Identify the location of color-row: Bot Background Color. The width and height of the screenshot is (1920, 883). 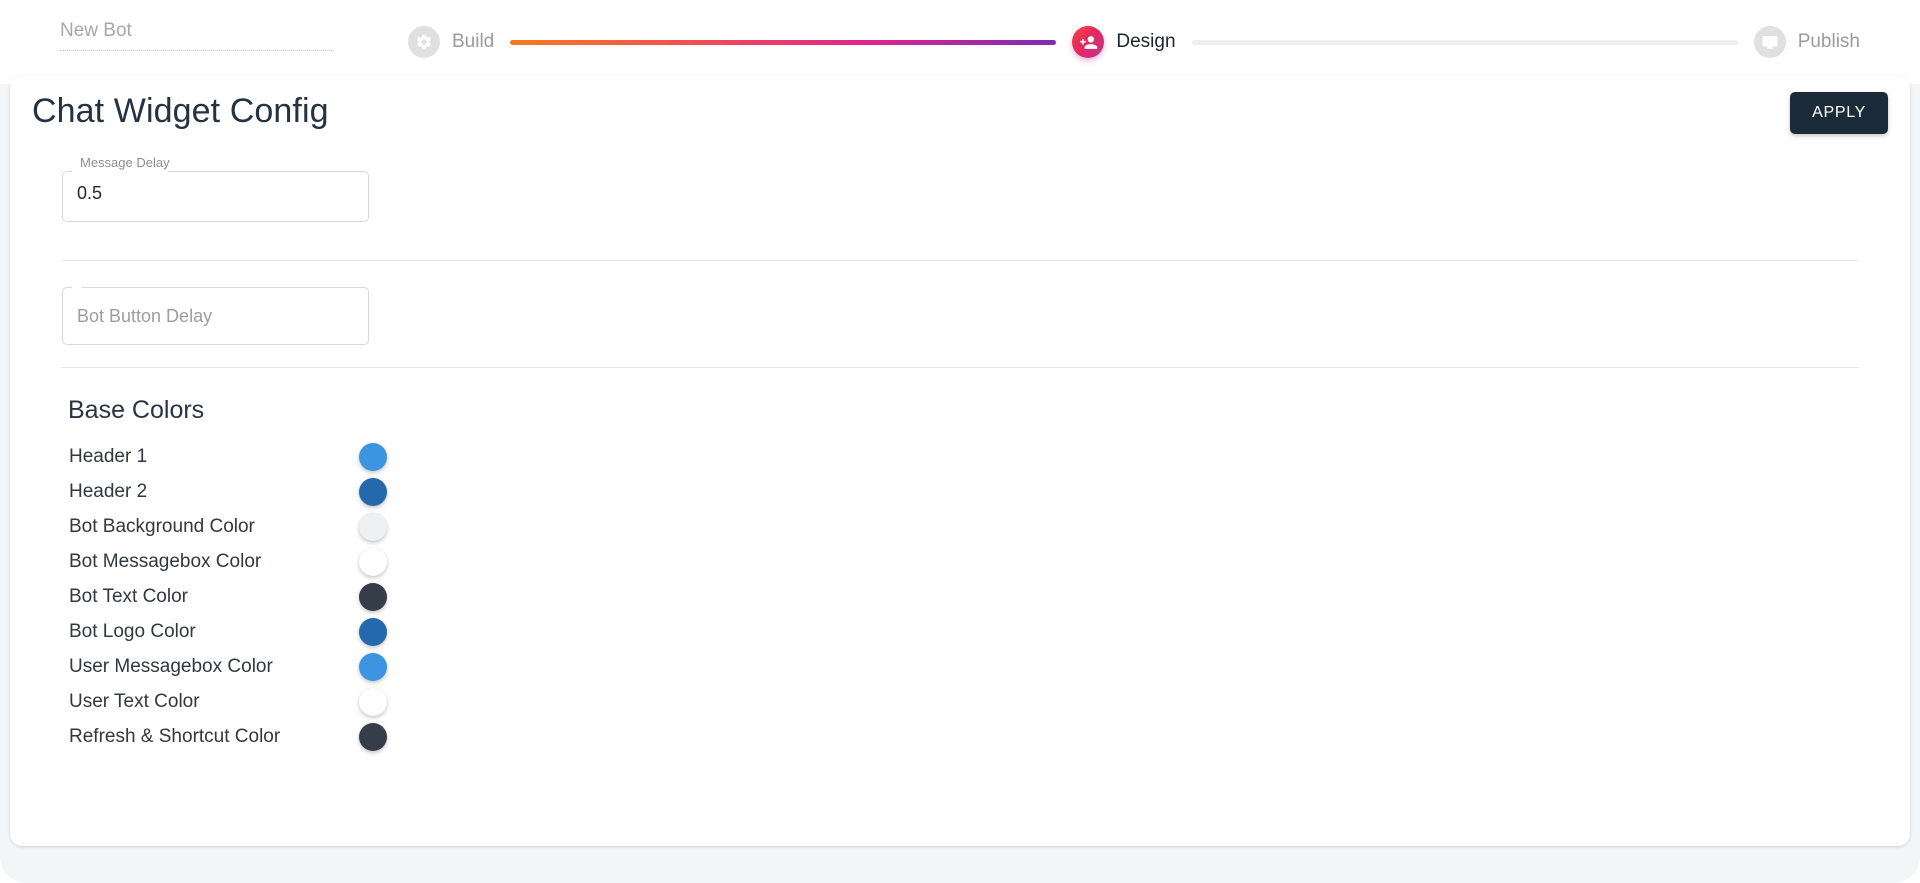
(960, 526).